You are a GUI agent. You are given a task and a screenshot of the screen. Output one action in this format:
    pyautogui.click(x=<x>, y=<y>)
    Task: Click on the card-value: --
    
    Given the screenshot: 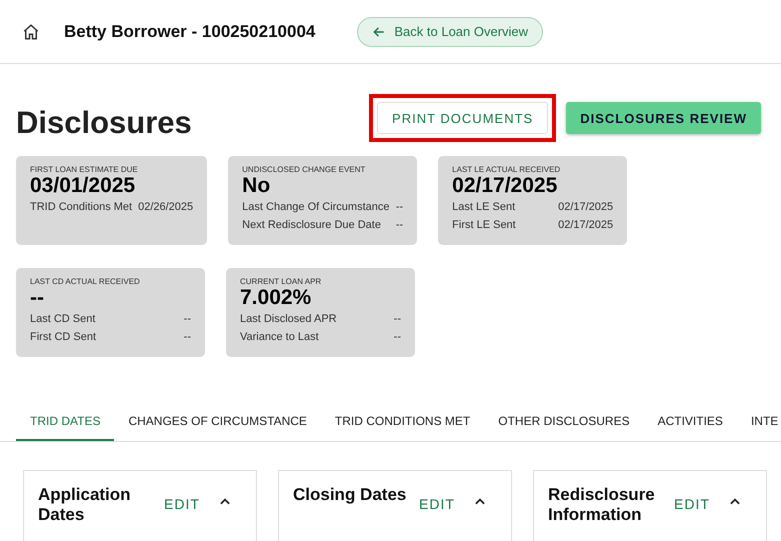 What is the action you would take?
    pyautogui.click(x=37, y=298)
    